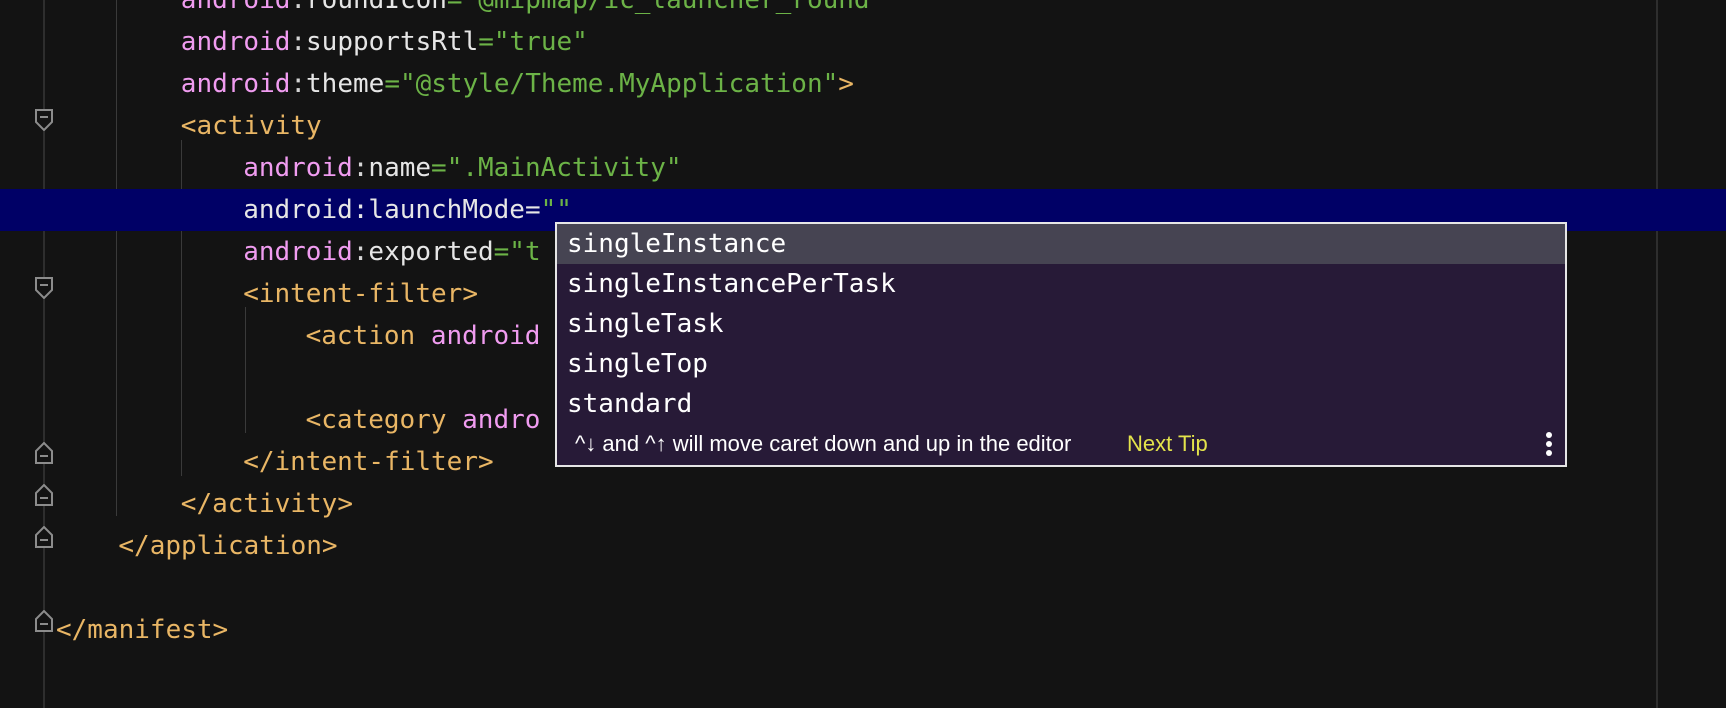  I want to click on code-token: <activity, so click(251, 126).